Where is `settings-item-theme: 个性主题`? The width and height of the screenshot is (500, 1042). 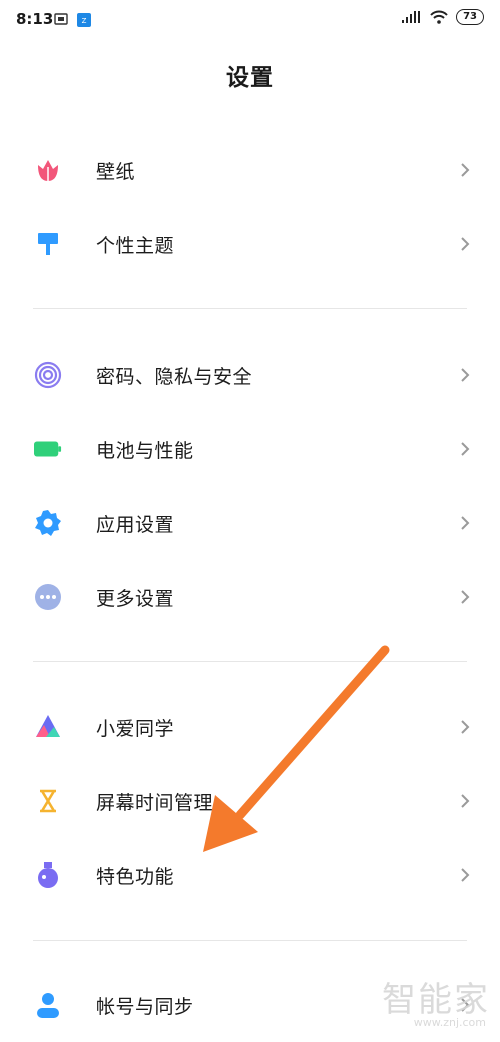 settings-item-theme: 个性主题 is located at coordinates (250, 244).